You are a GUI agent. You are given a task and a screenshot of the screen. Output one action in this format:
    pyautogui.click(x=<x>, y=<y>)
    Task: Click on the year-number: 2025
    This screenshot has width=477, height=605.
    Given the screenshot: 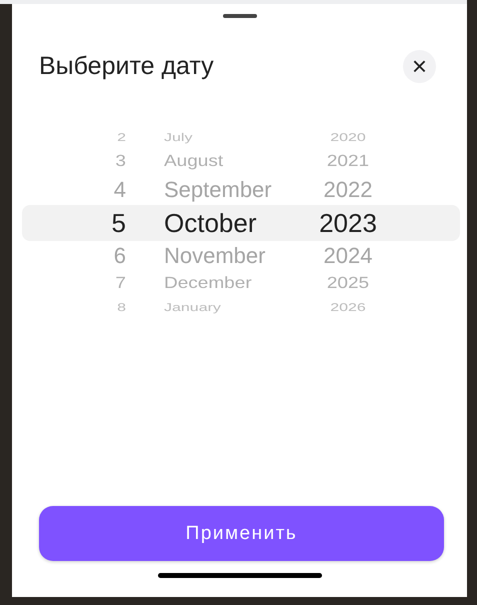 What is the action you would take?
    pyautogui.click(x=348, y=284)
    